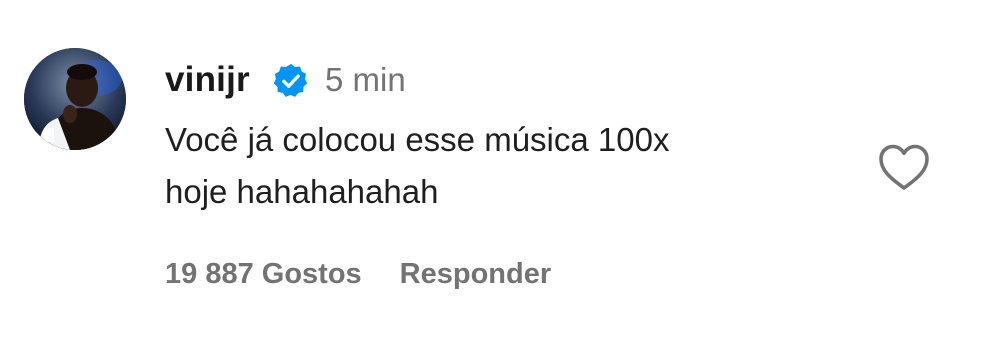 The image size is (984, 338). I want to click on reply-button: Responder, so click(475, 274).